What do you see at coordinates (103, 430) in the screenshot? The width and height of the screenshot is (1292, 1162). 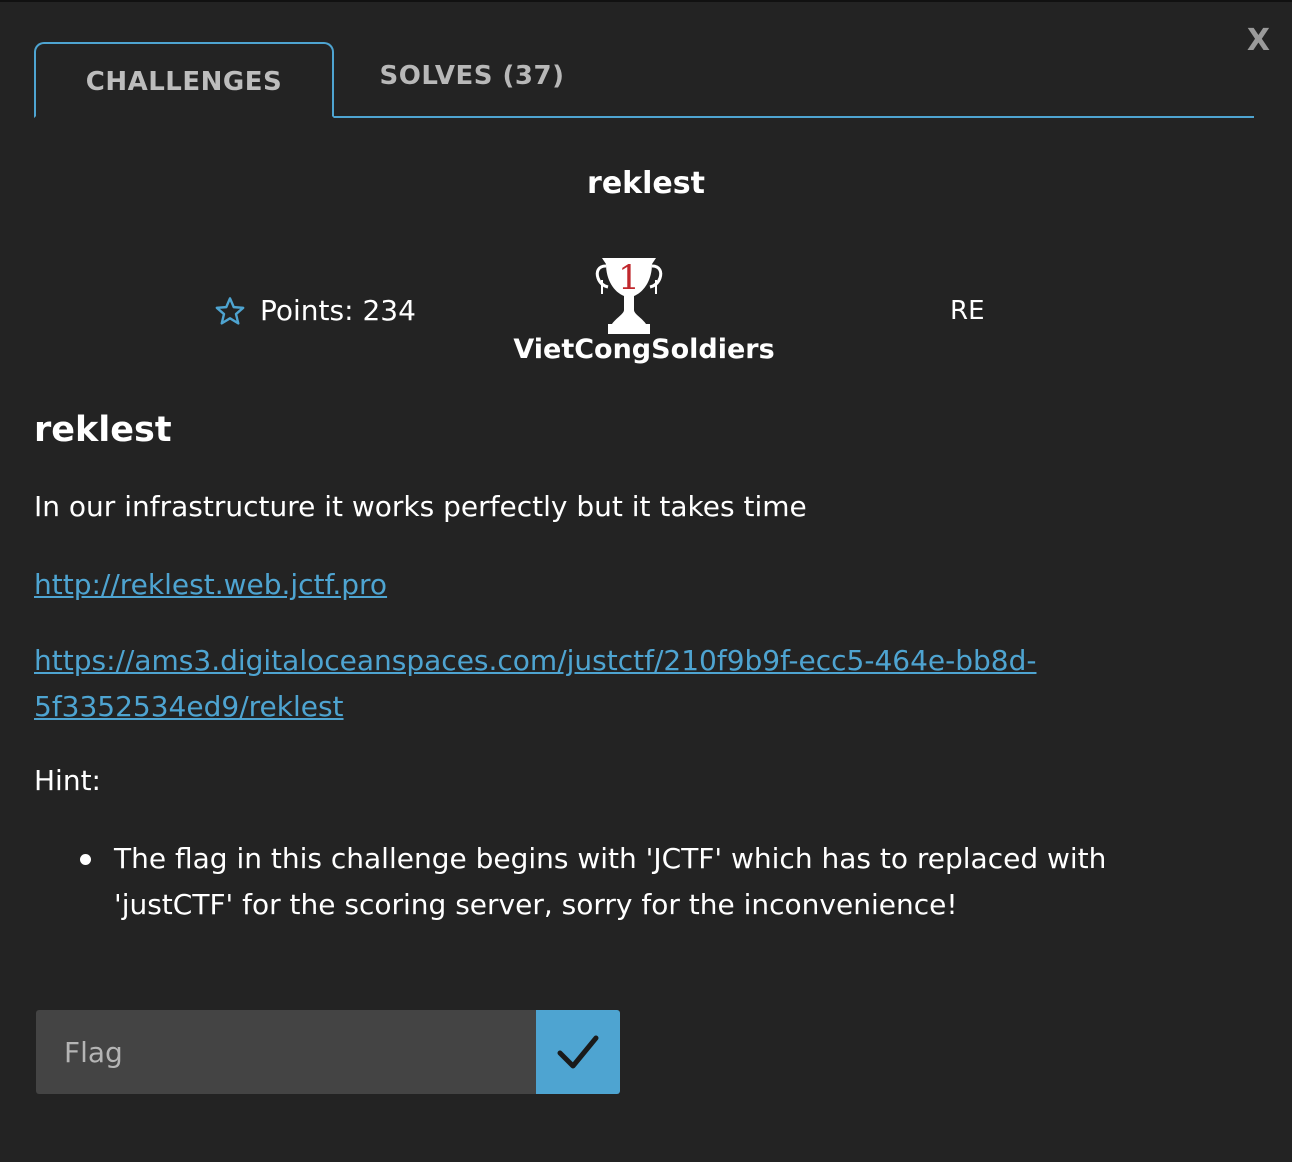 I see `description-title: reklest` at bounding box center [103, 430].